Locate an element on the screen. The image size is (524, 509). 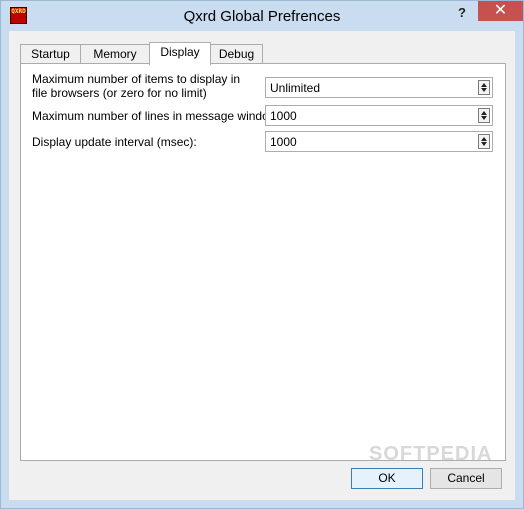
tab-display: Display is located at coordinates (180, 53).